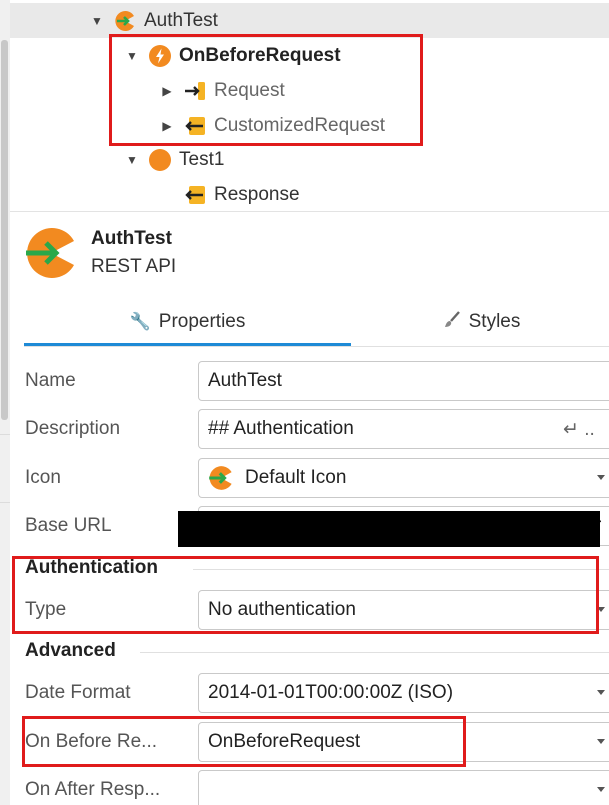 This screenshot has height=805, width=609. I want to click on section-heading-advanced: Advanced, so click(70, 650).